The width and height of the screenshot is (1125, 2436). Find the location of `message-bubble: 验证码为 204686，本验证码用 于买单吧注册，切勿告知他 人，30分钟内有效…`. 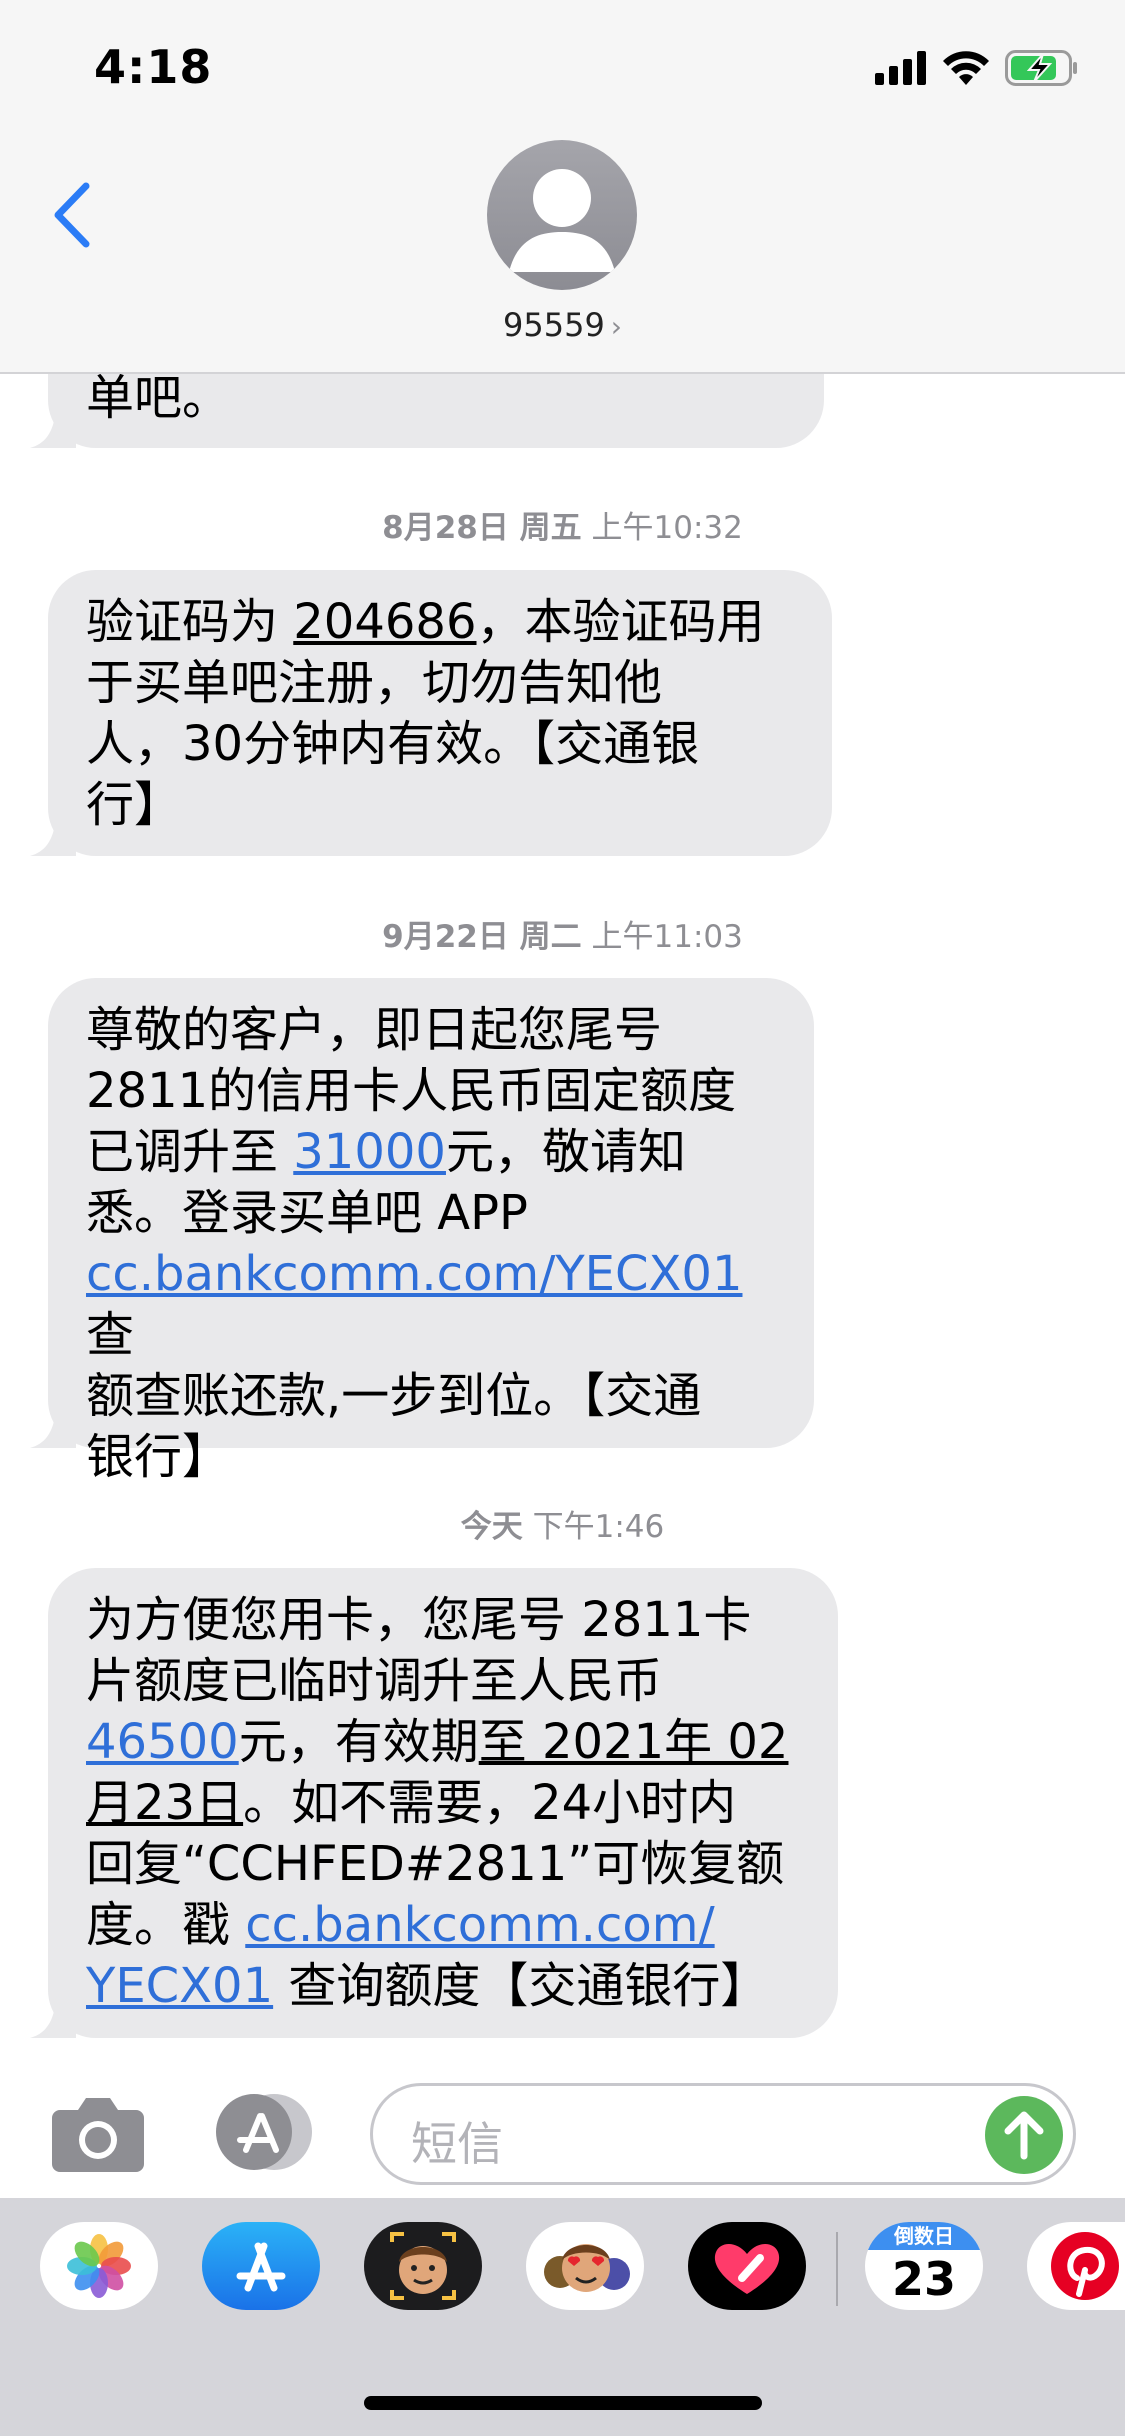

message-bubble: 验证码为 204686，本验证码用 于买单吧注册，切勿告知他 人，30分钟内有效… is located at coordinates (431, 713).